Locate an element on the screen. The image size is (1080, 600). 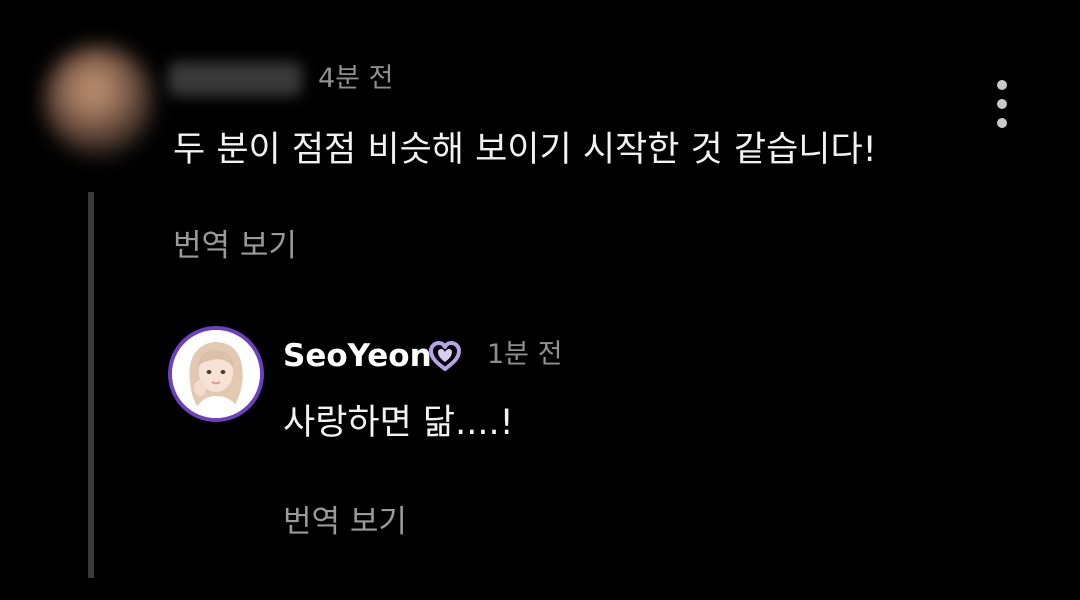
commenter-avatar is located at coordinates (99, 101).